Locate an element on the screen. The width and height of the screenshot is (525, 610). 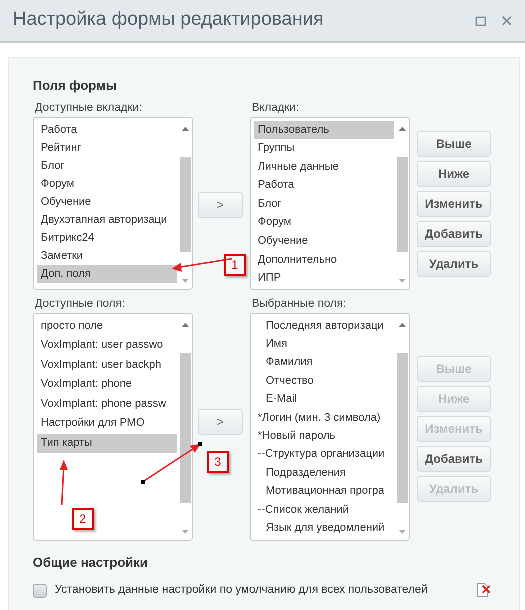
list-item: Группы is located at coordinates (324, 148).